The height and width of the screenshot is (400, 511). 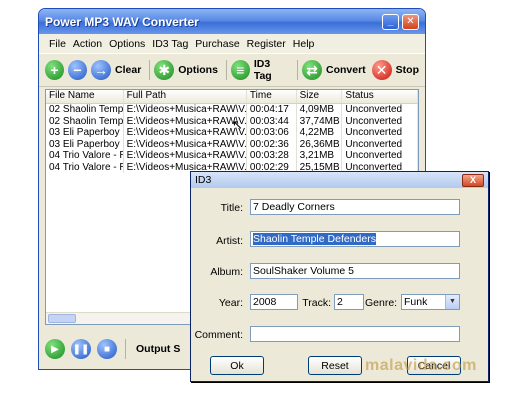 What do you see at coordinates (81, 349) in the screenshot?
I see `pause-icon: ❚❚` at bounding box center [81, 349].